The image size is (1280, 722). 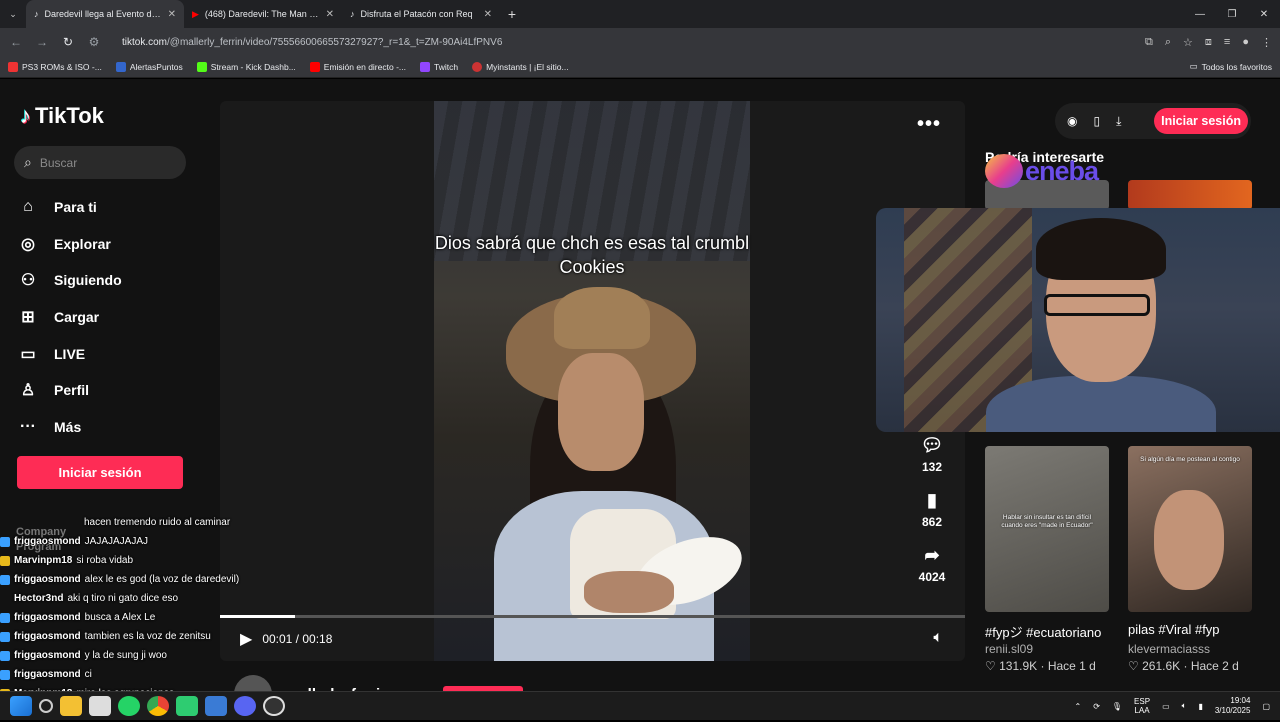 I want to click on language-indicator: ESP LAA, so click(x=1142, y=706).